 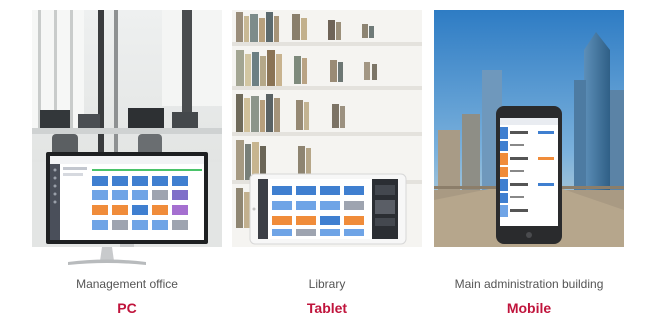 I want to click on device-label: PC, so click(x=127, y=308).